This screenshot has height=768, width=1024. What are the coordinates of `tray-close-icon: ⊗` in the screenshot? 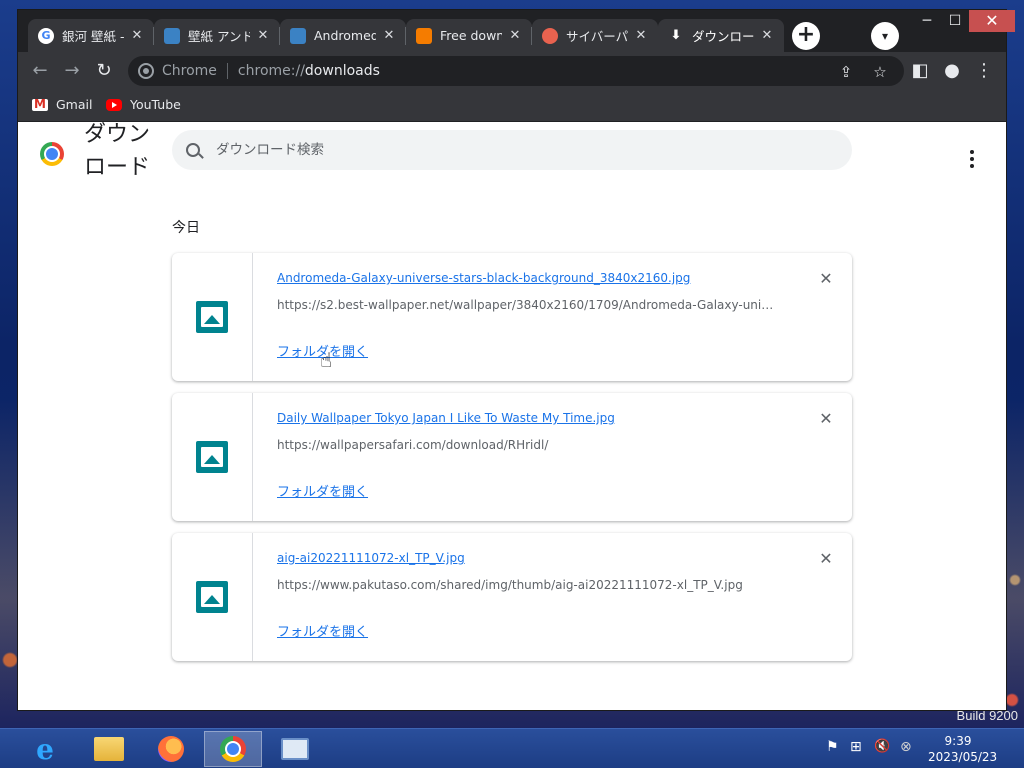 It's located at (906, 747).